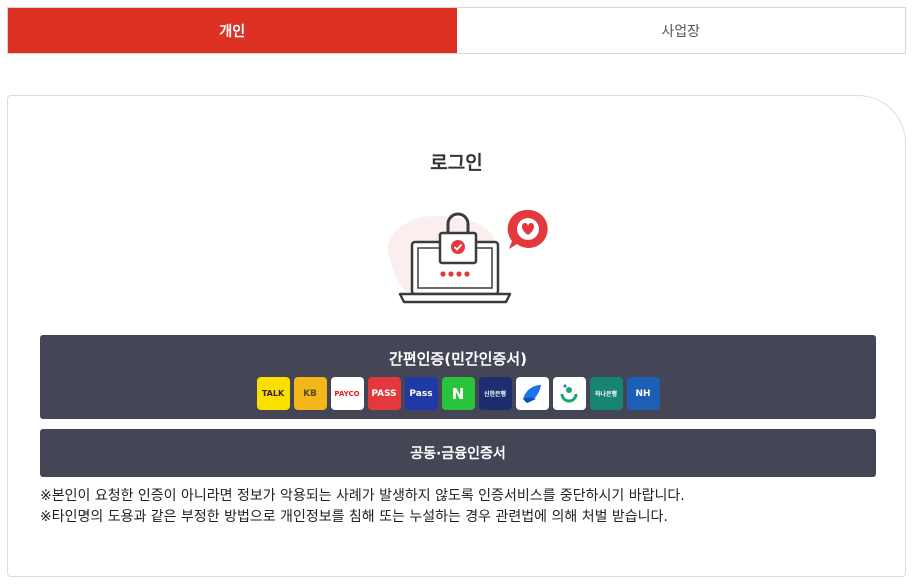 Image resolution: width=914 pixels, height=586 pixels. I want to click on shinhan-bank-icon: 신한은행, so click(495, 393).